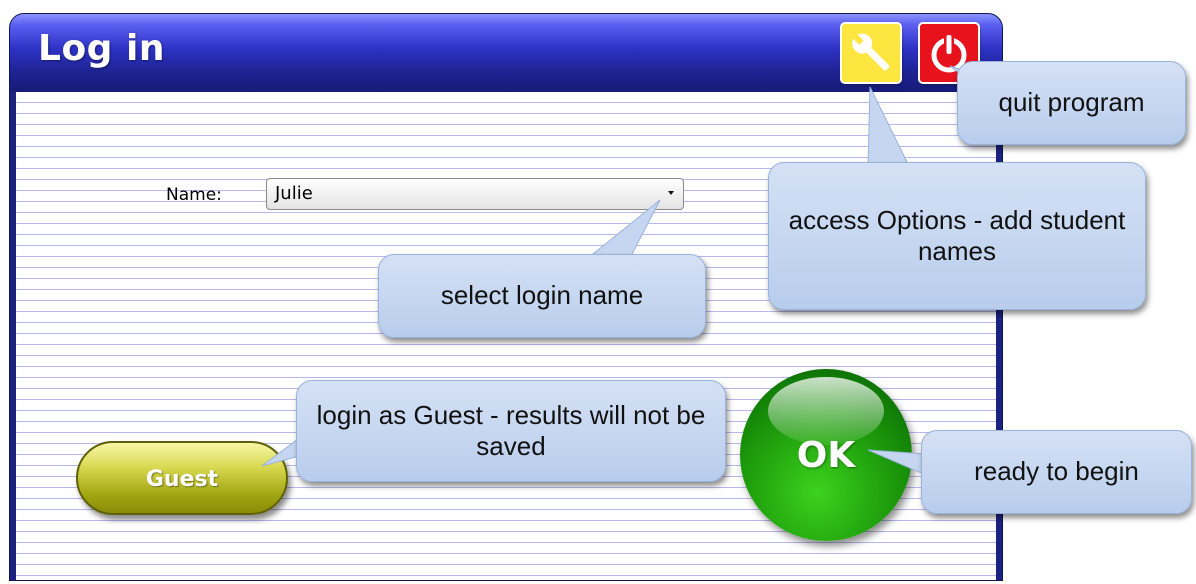  What do you see at coordinates (294, 193) in the screenshot?
I see `selected-name: Julie` at bounding box center [294, 193].